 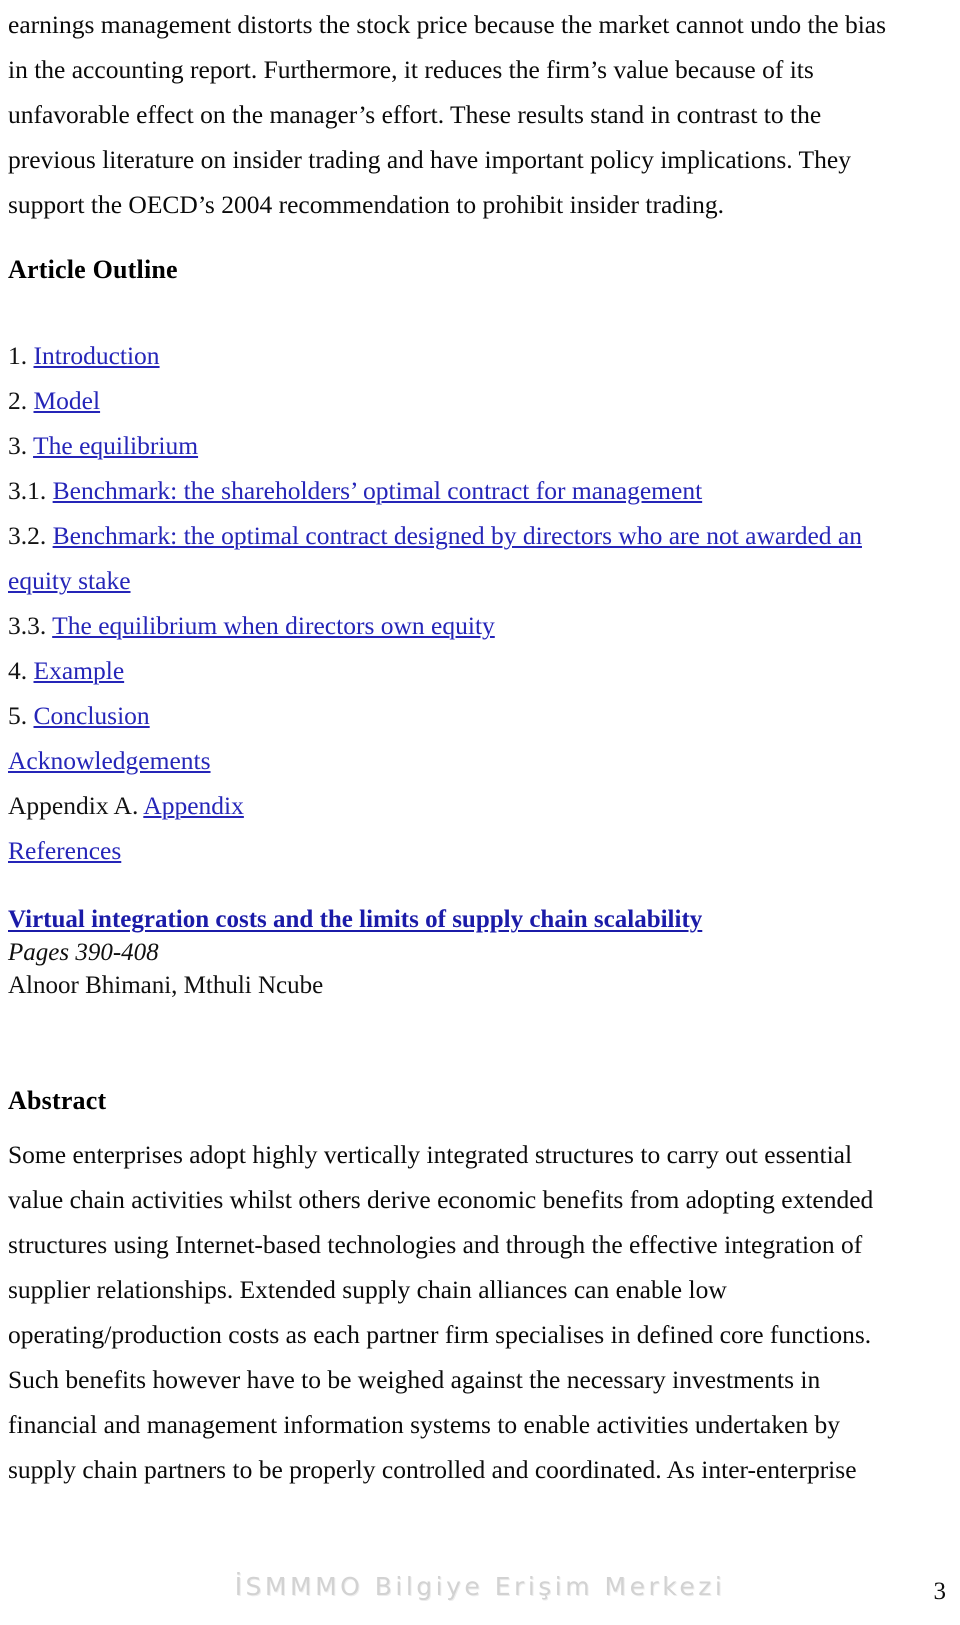 I want to click on outline-item-link: Introduction, so click(x=97, y=355).